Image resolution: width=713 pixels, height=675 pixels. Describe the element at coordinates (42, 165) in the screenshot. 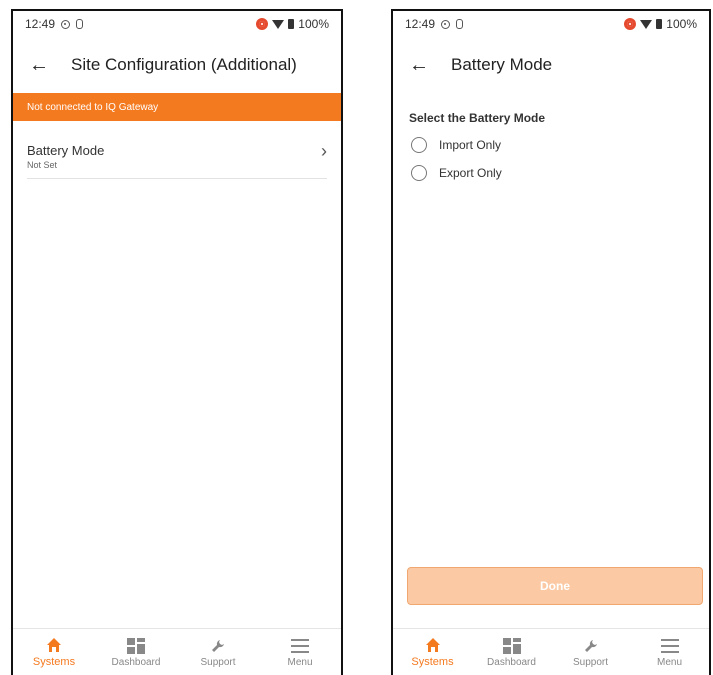

I see `row-value: Not Set` at that location.